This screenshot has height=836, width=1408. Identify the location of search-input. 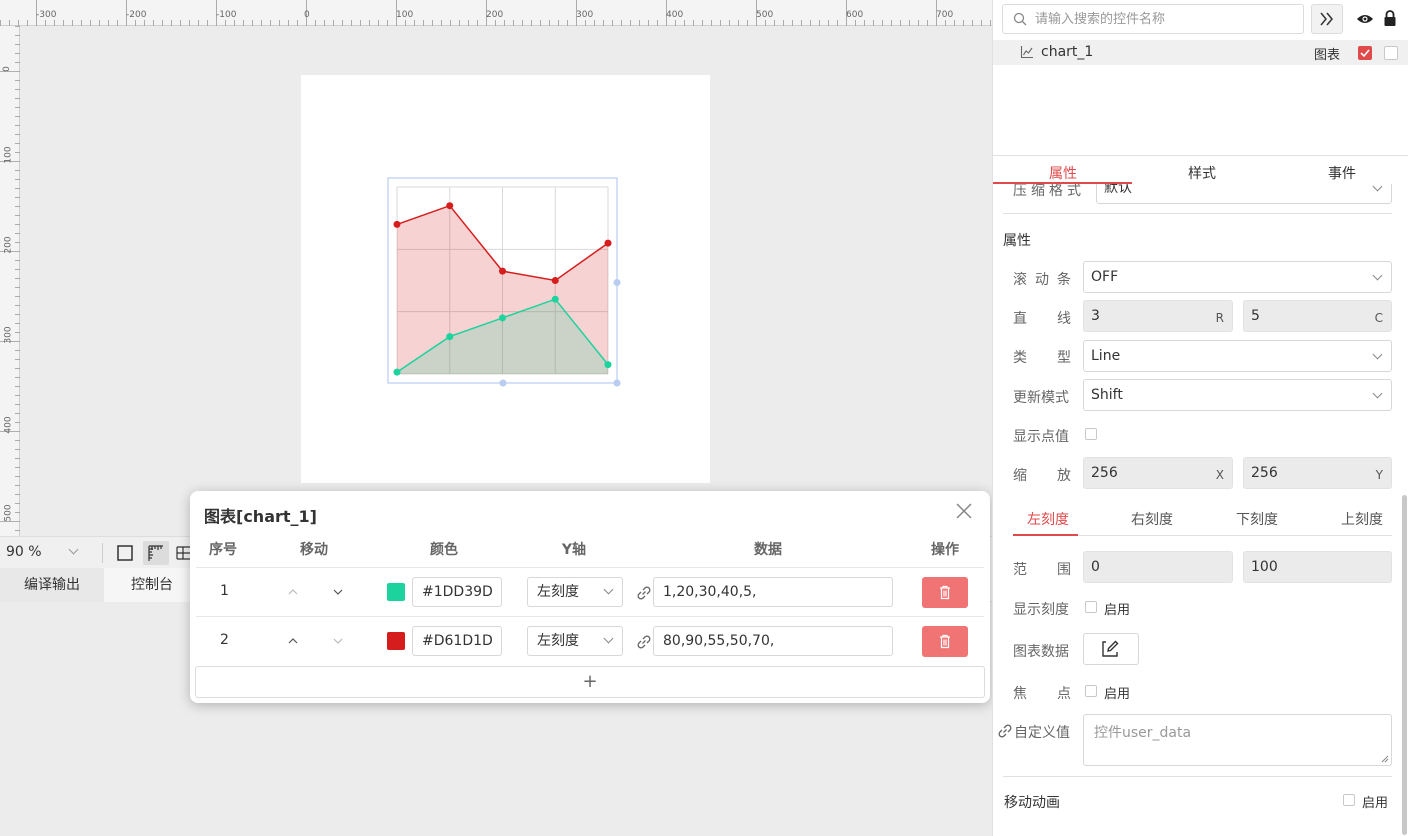
(1165, 19).